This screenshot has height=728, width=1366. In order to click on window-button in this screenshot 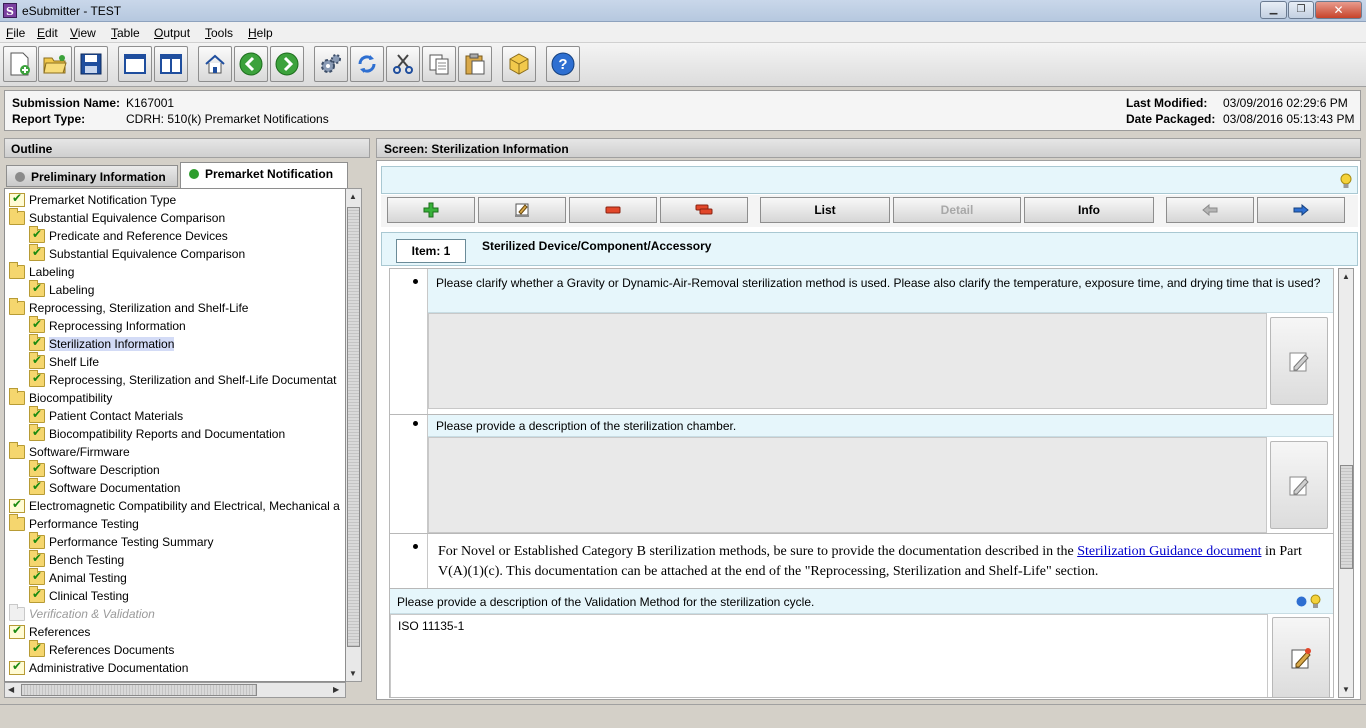, I will do `click(135, 64)`.